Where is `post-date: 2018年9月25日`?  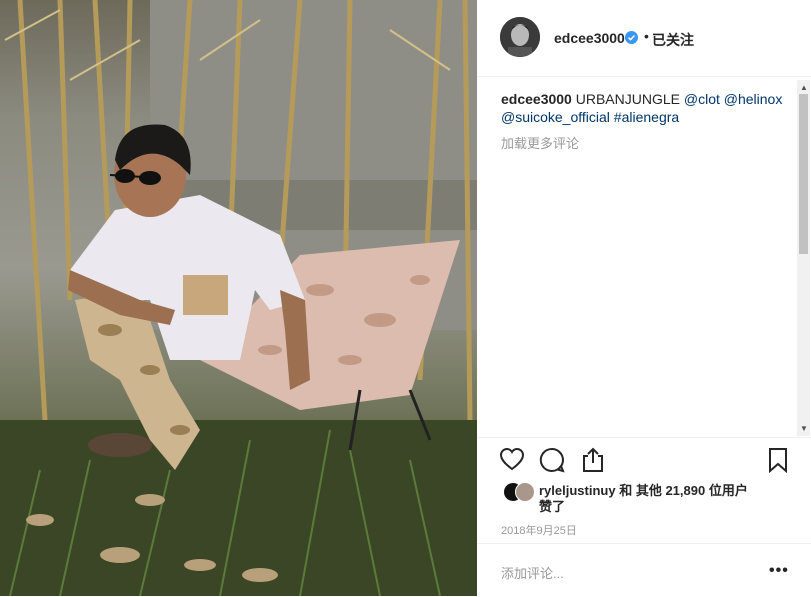
post-date: 2018年9月25日 is located at coordinates (539, 530).